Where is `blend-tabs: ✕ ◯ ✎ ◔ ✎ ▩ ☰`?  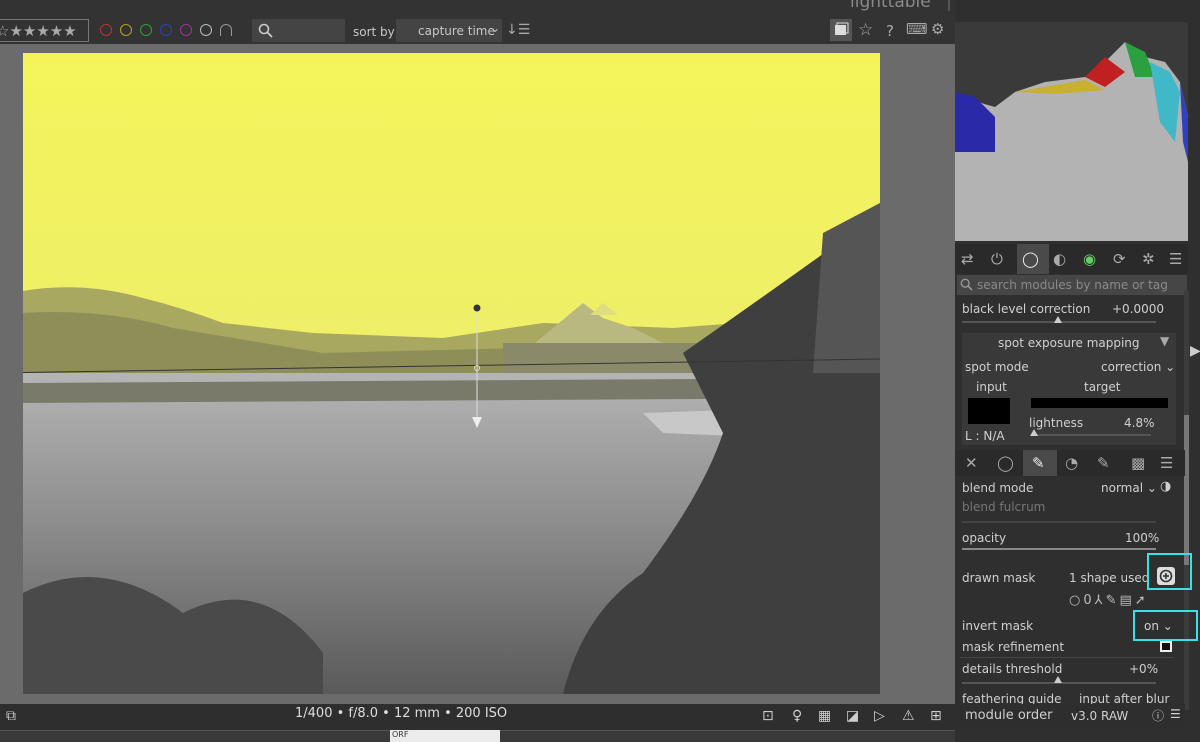
blend-tabs: ✕ ◯ ✎ ◔ ✎ ▩ ☰ is located at coordinates (1070, 463).